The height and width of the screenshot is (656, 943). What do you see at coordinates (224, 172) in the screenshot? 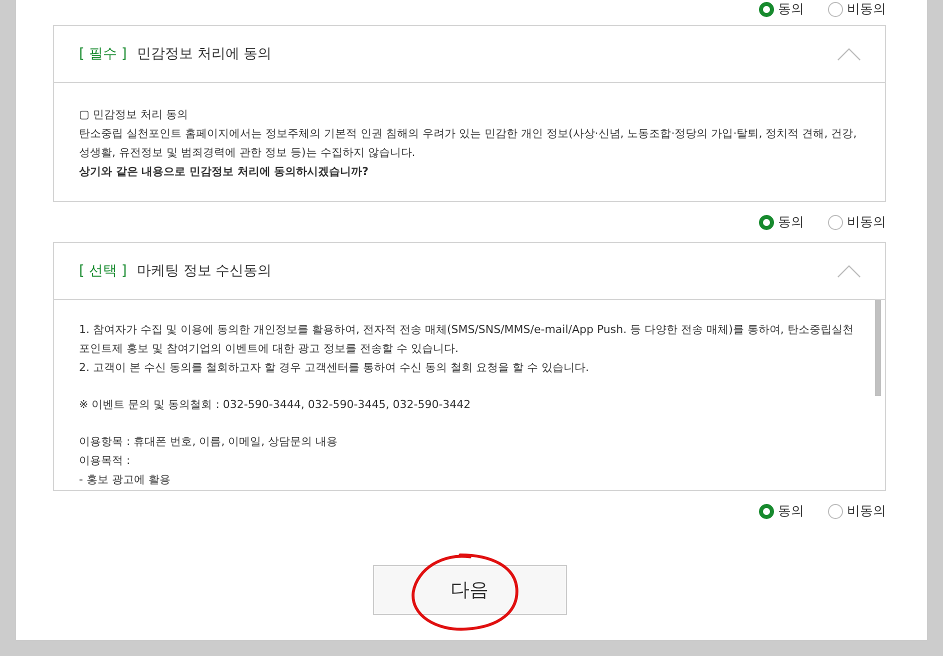
I see `terms-text: 상기와 같은 내용으로 민감정보 처리에 동의하시겠습니까?` at bounding box center [224, 172].